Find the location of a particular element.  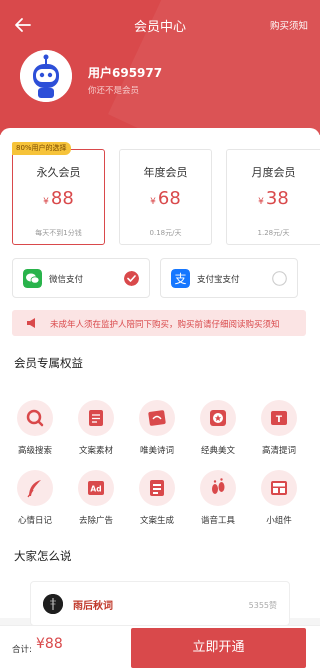

membership-status: 你还不是会员 is located at coordinates (114, 91).